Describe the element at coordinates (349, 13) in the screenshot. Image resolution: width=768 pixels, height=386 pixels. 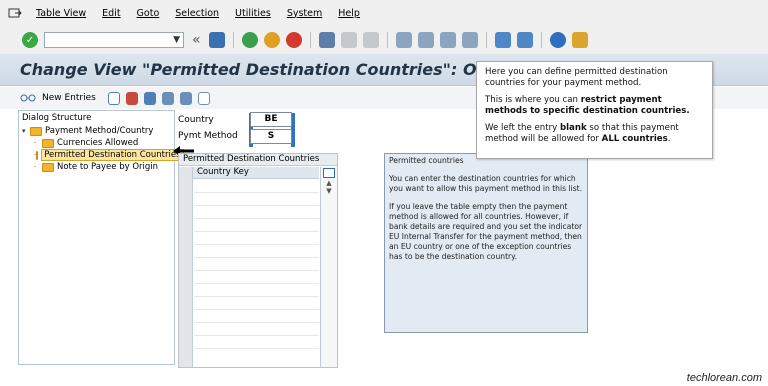
I see `menu-help: Help` at that location.